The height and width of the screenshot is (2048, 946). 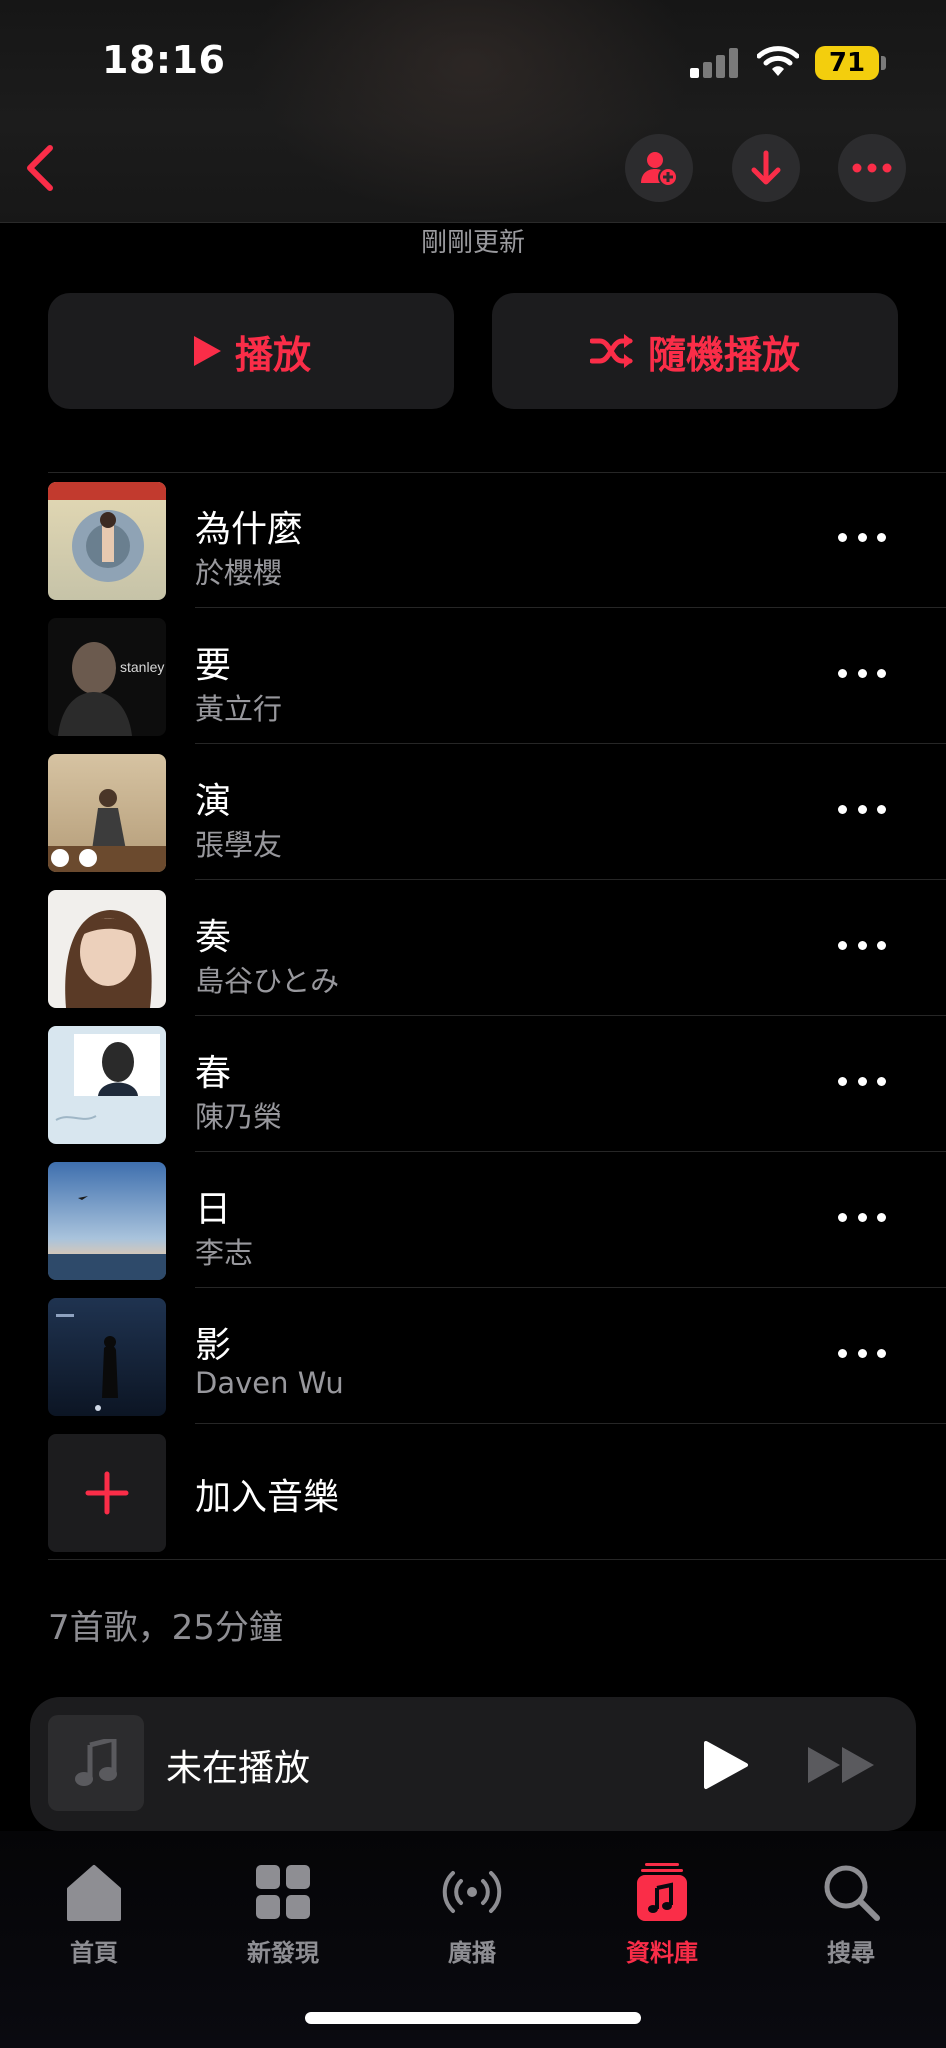 I want to click on search-icon, so click(x=852, y=1893).